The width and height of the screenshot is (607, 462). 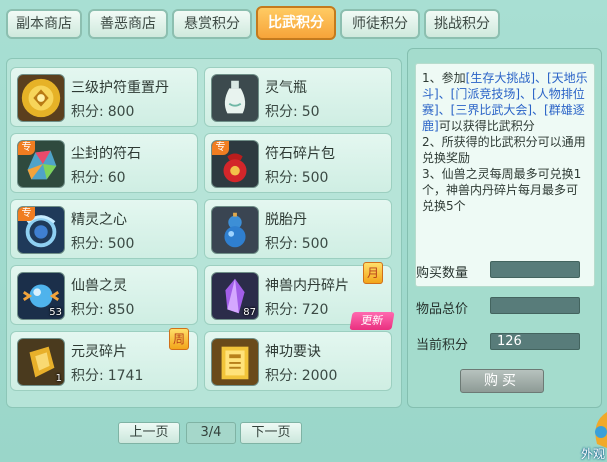 I want to click on item-name: 精灵之心, so click(x=99, y=220).